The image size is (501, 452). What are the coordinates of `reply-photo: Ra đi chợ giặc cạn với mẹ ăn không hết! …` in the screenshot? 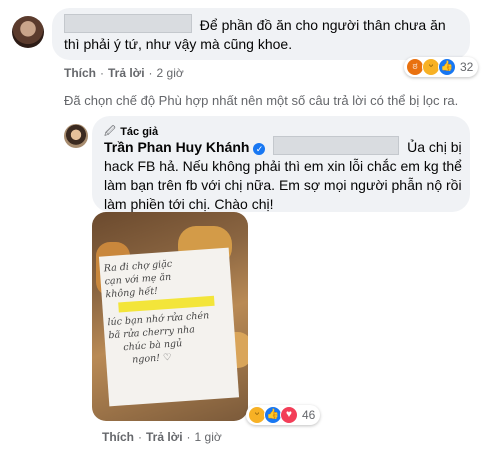 It's located at (170, 316).